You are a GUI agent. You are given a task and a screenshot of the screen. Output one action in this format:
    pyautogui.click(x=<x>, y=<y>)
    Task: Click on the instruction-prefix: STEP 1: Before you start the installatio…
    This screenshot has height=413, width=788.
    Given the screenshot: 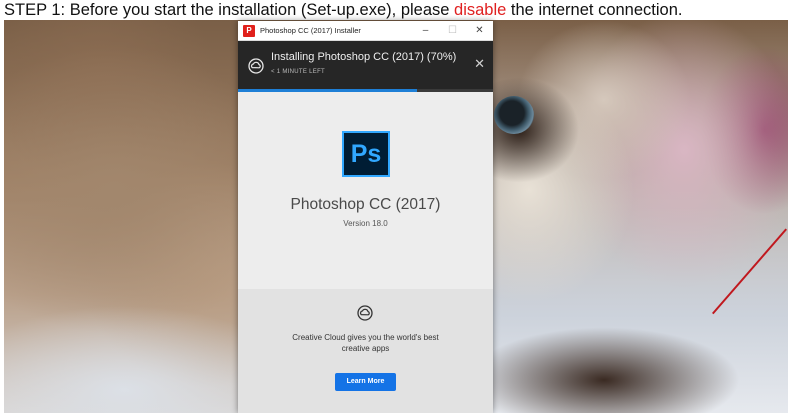 What is the action you would take?
    pyautogui.click(x=227, y=10)
    